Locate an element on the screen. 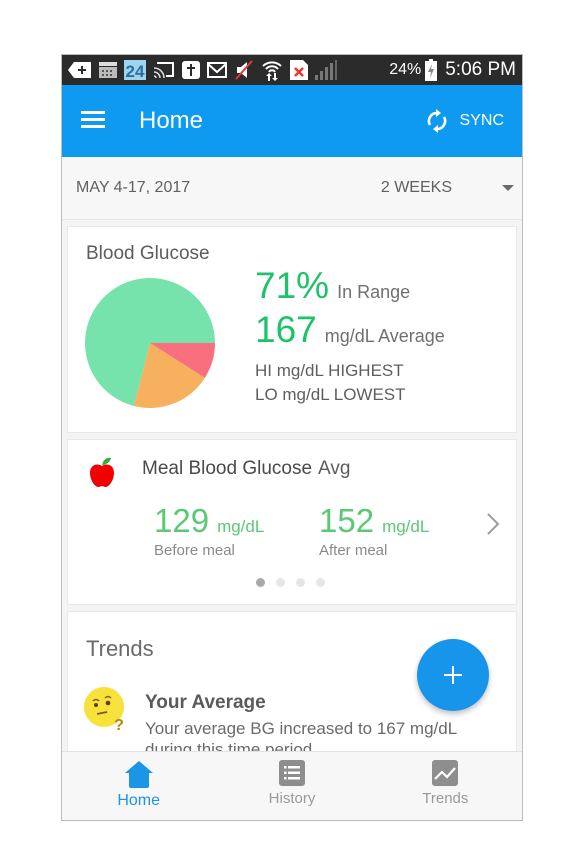 This screenshot has width=565, height=857. in-range-label: In Range is located at coordinates (374, 292).